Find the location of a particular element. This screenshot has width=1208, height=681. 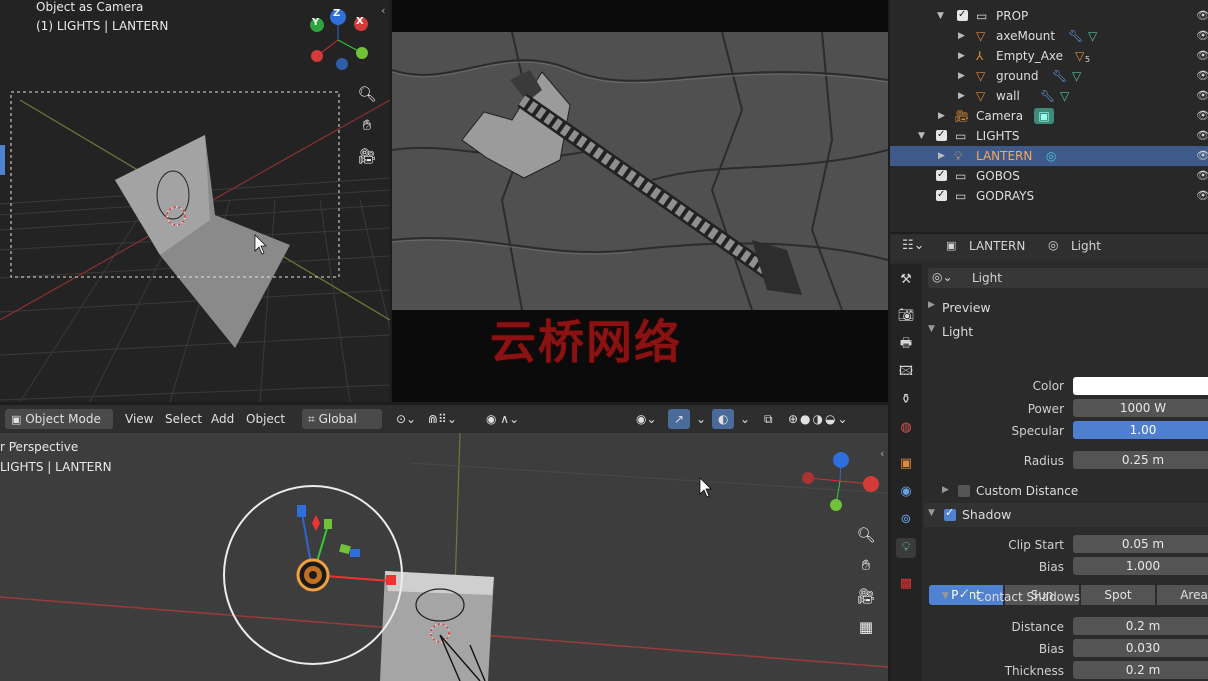

overlays-dropdown-icon: ⌄ is located at coordinates (745, 419).